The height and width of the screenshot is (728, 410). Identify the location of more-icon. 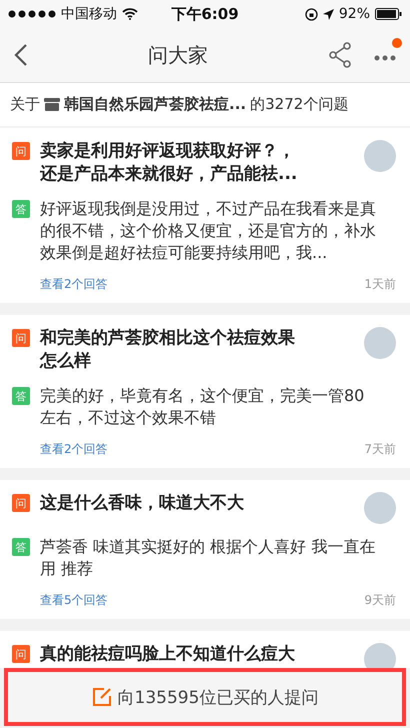
(385, 57).